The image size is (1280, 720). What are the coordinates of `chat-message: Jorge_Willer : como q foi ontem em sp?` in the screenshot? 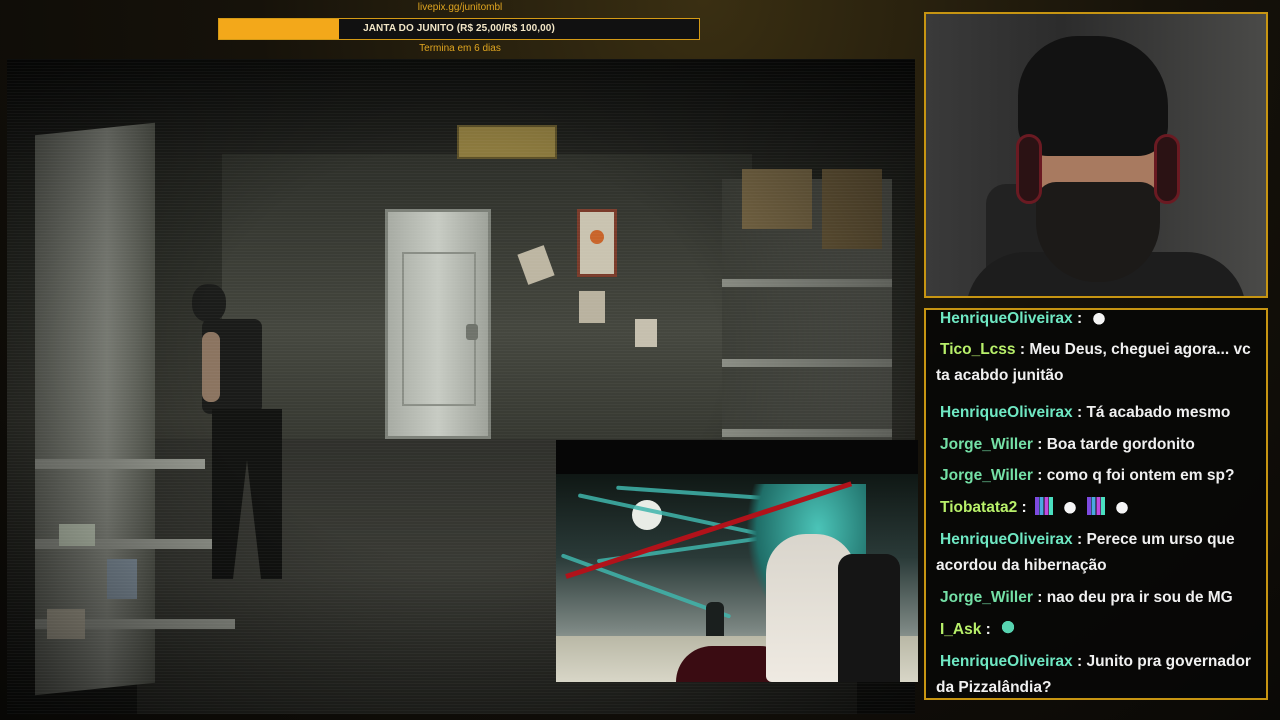 It's located at (1096, 476).